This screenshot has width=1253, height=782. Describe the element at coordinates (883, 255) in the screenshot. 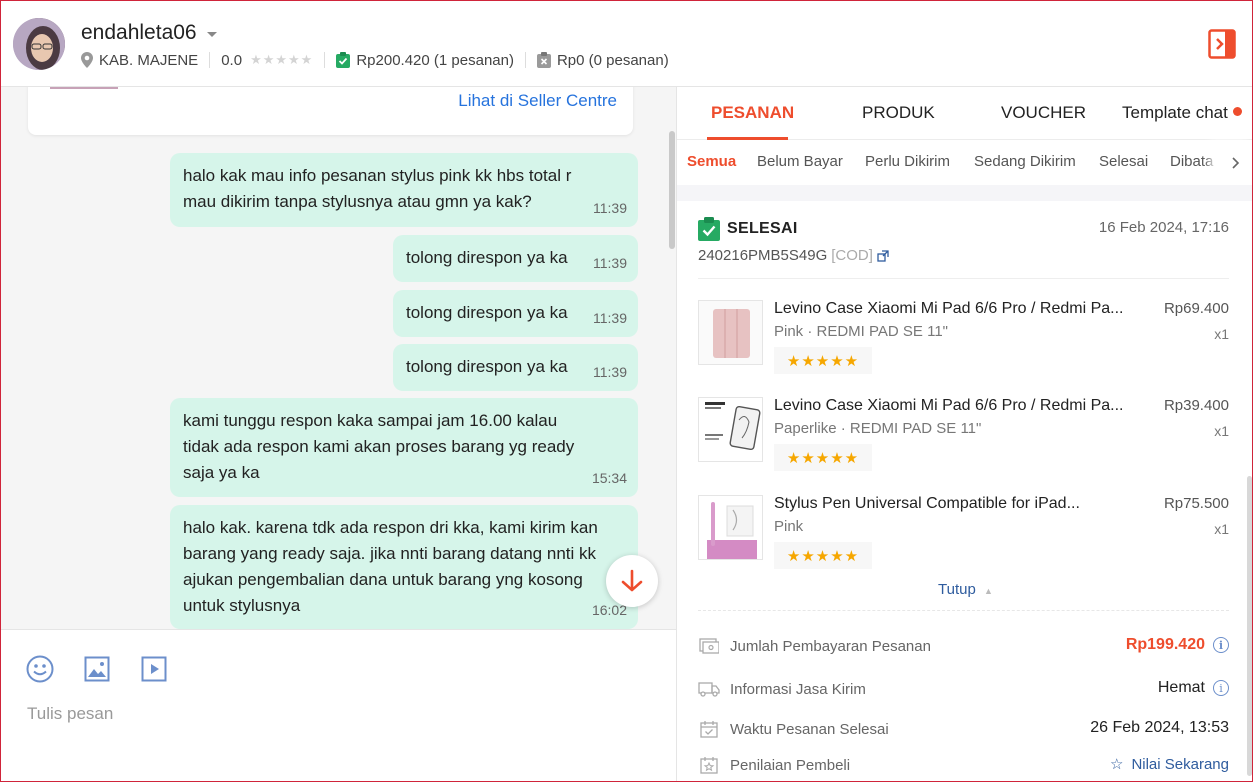

I see `external-link-icon` at that location.